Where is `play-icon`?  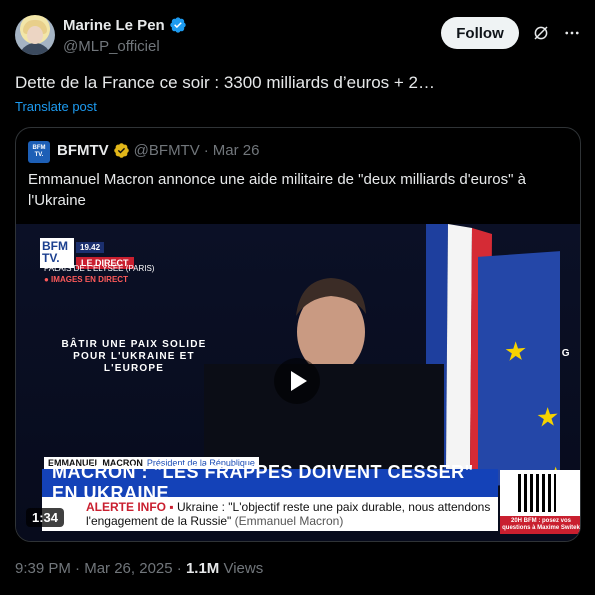 play-icon is located at coordinates (299, 381).